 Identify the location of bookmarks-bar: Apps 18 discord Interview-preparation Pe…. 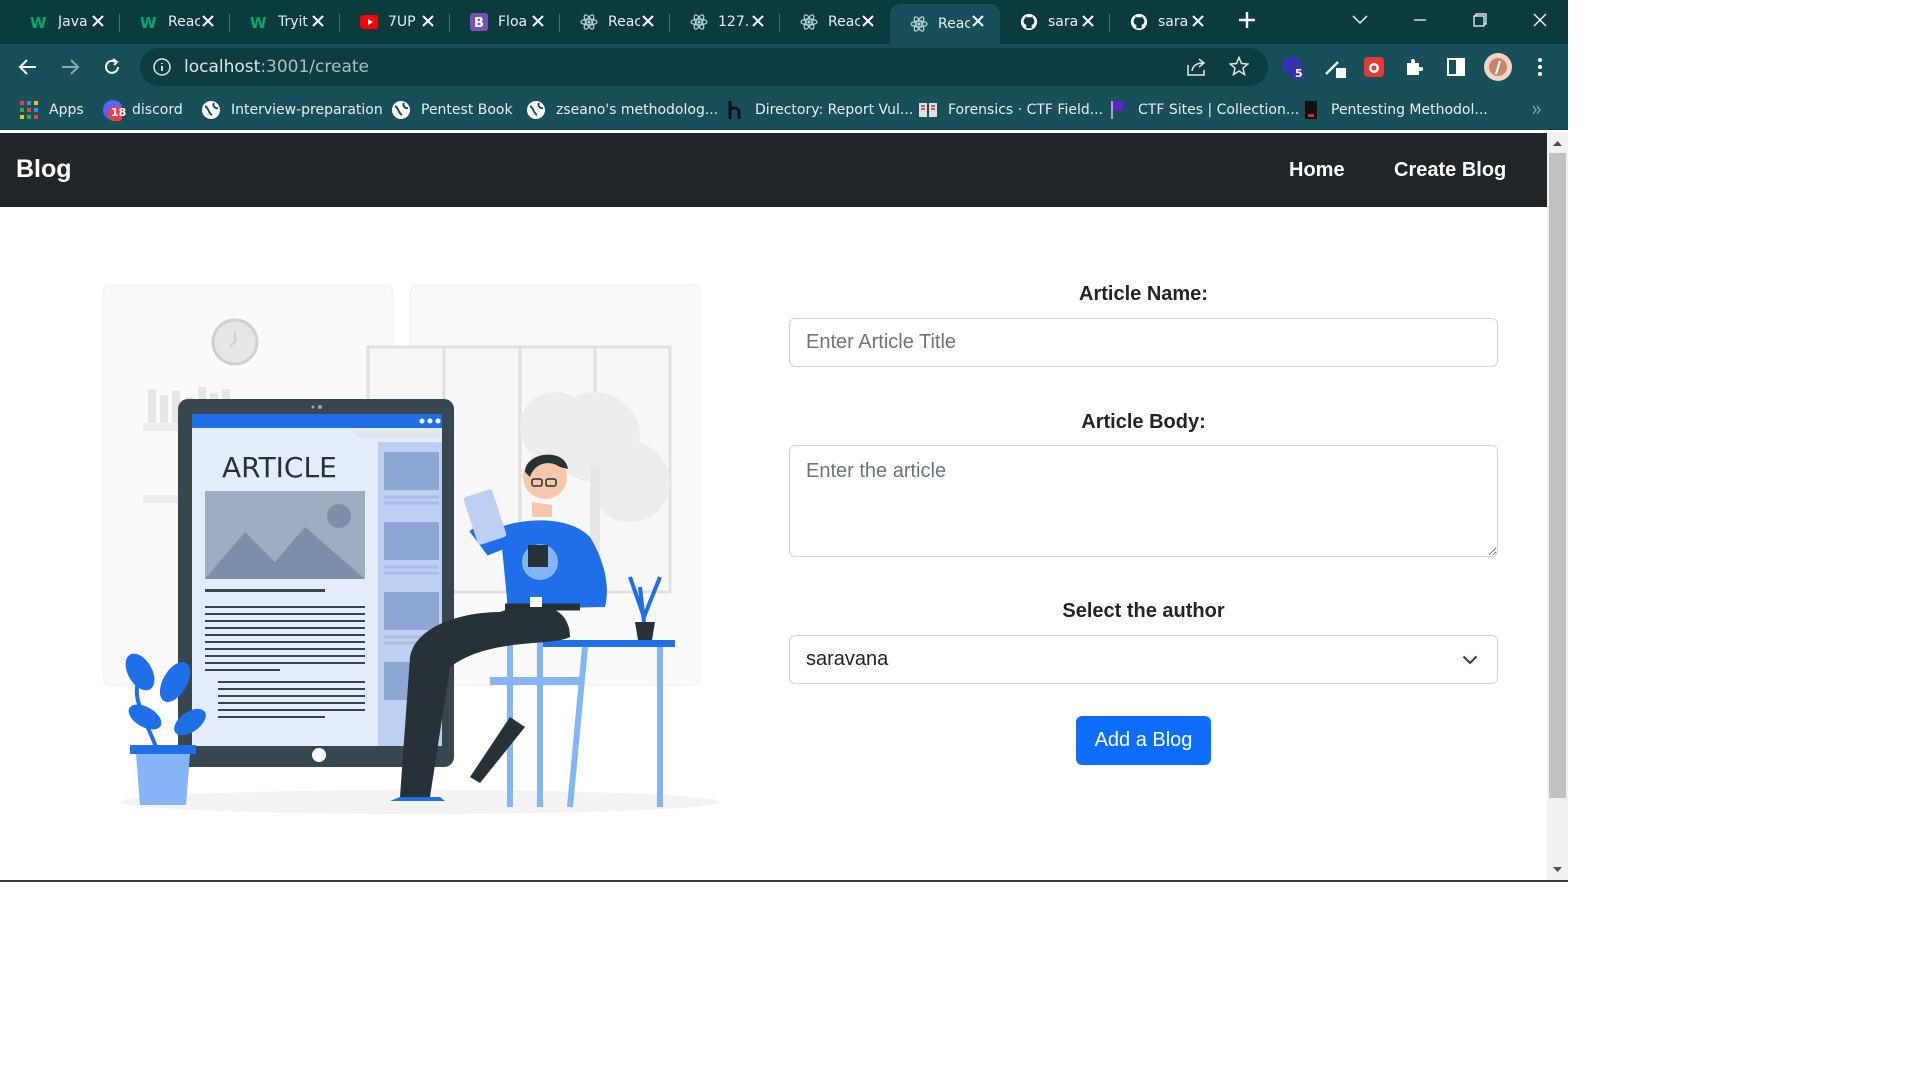
(784, 110).